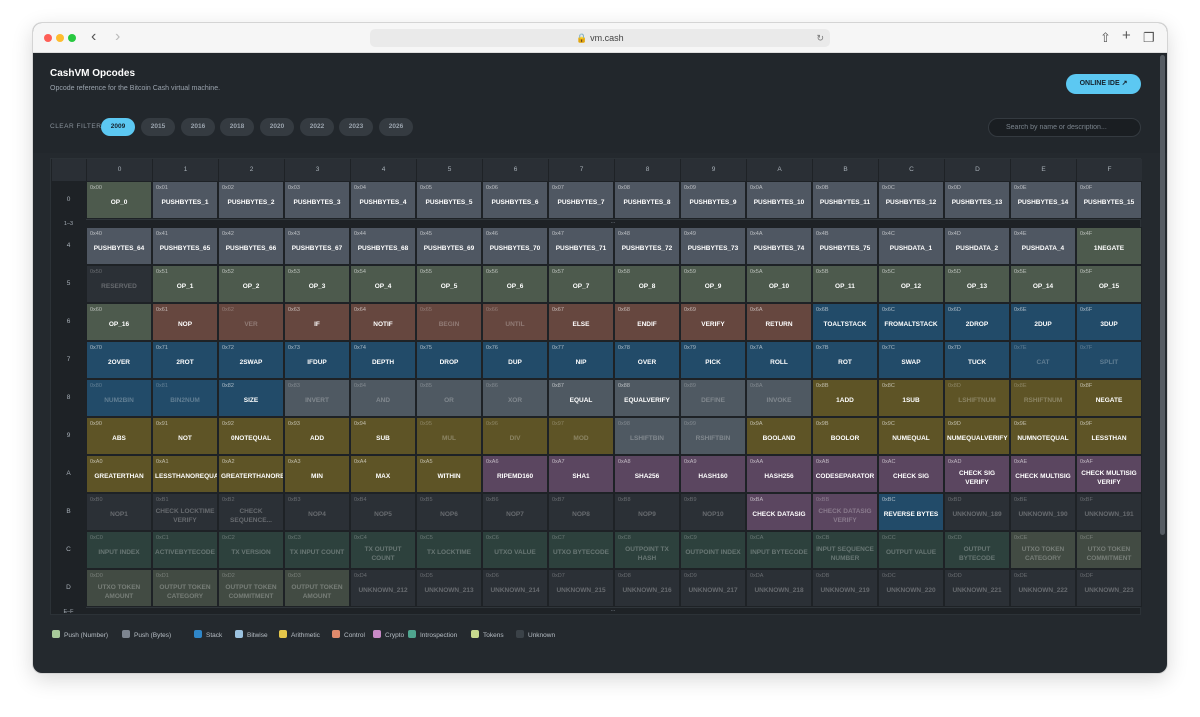 The width and height of the screenshot is (1200, 717). I want to click on opcode-cell-0x9d: 0x9D NUMEQUALVERIFY, so click(977, 436).